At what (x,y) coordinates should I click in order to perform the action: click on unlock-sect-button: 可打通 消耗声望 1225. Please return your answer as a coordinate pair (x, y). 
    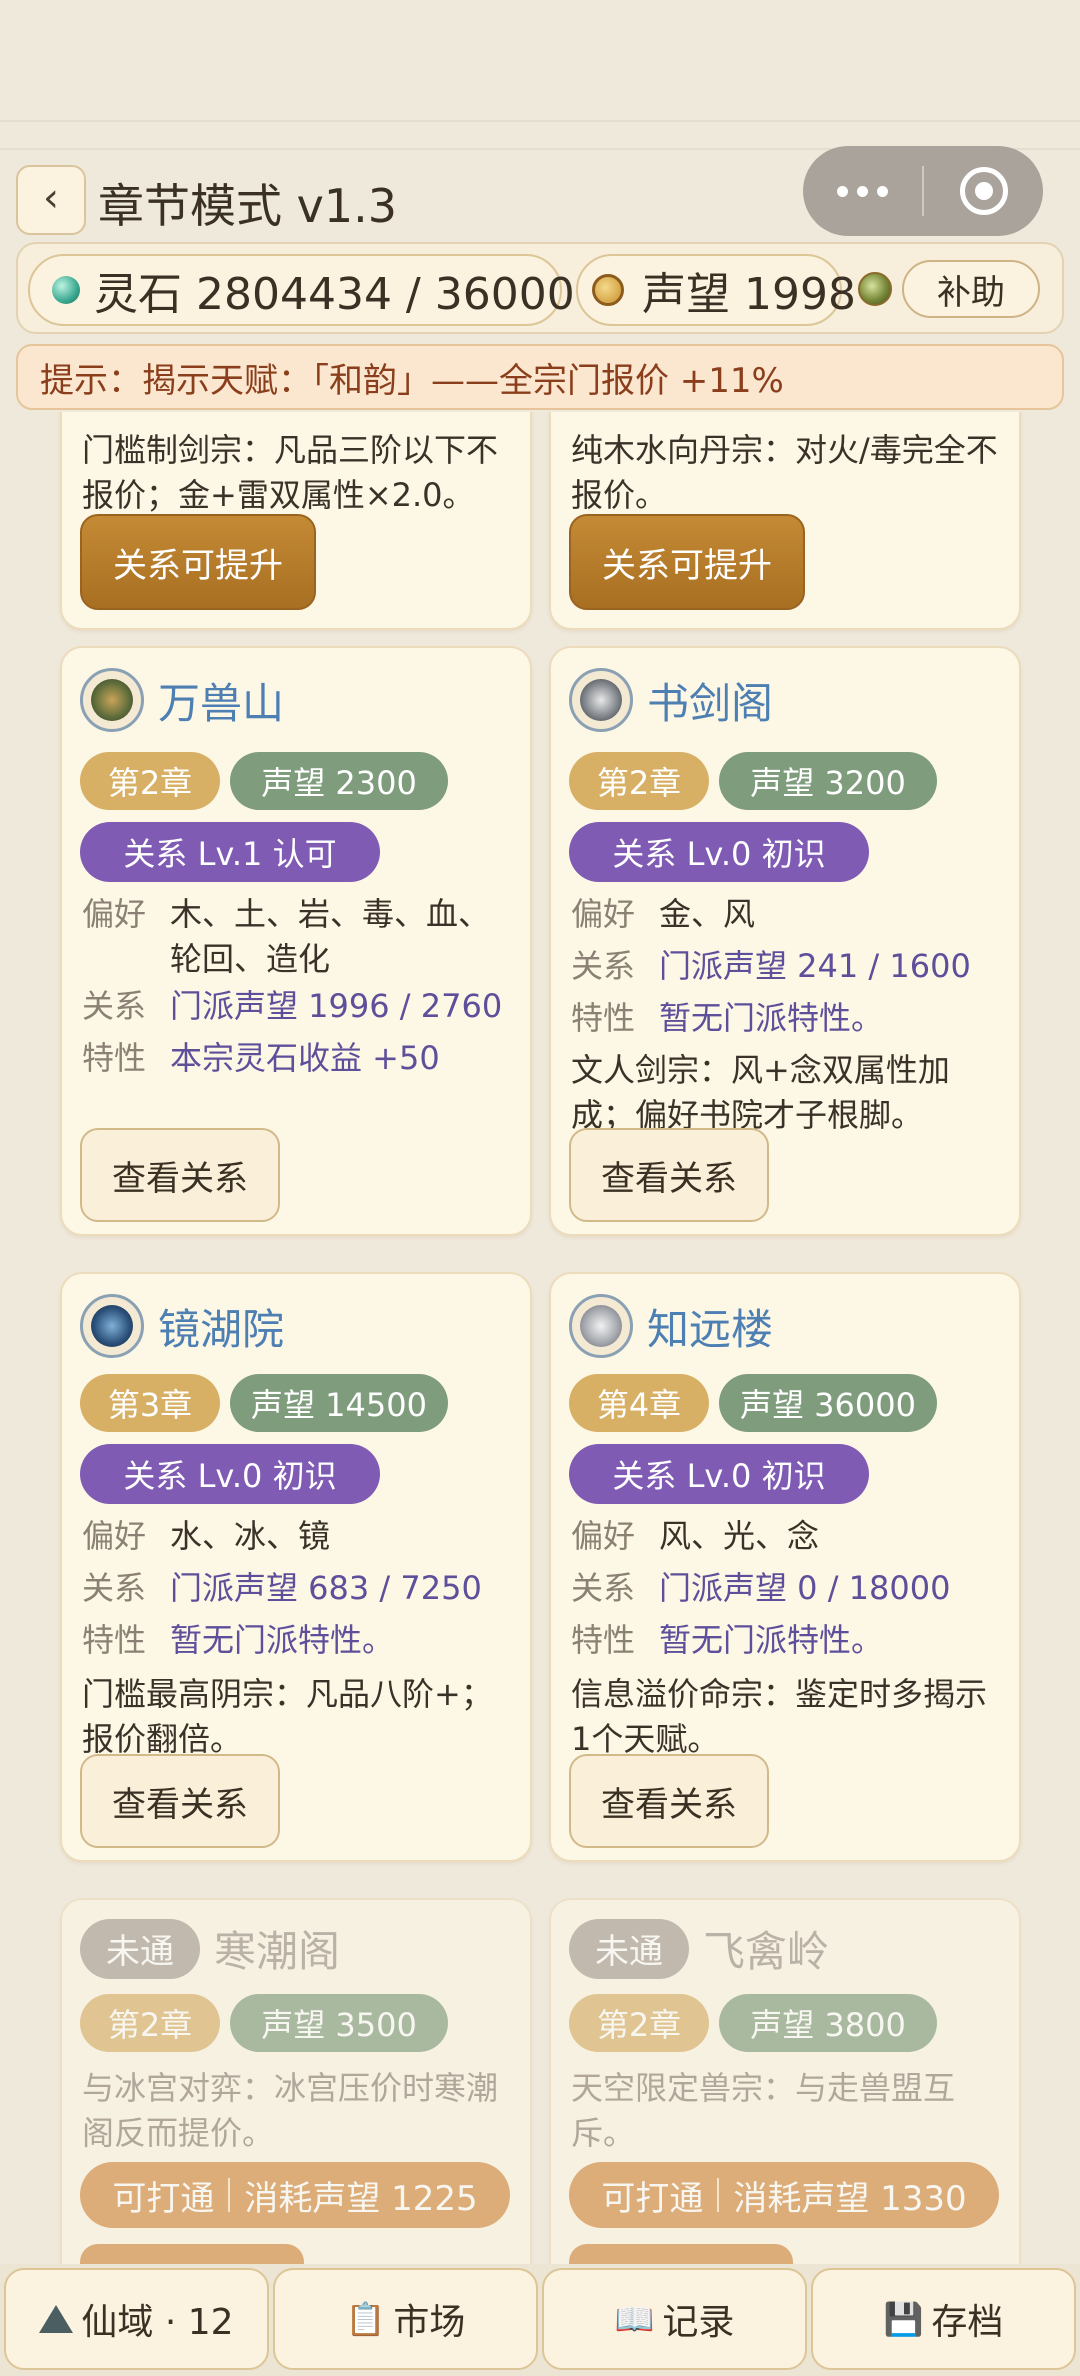
    Looking at the image, I should click on (295, 2195).